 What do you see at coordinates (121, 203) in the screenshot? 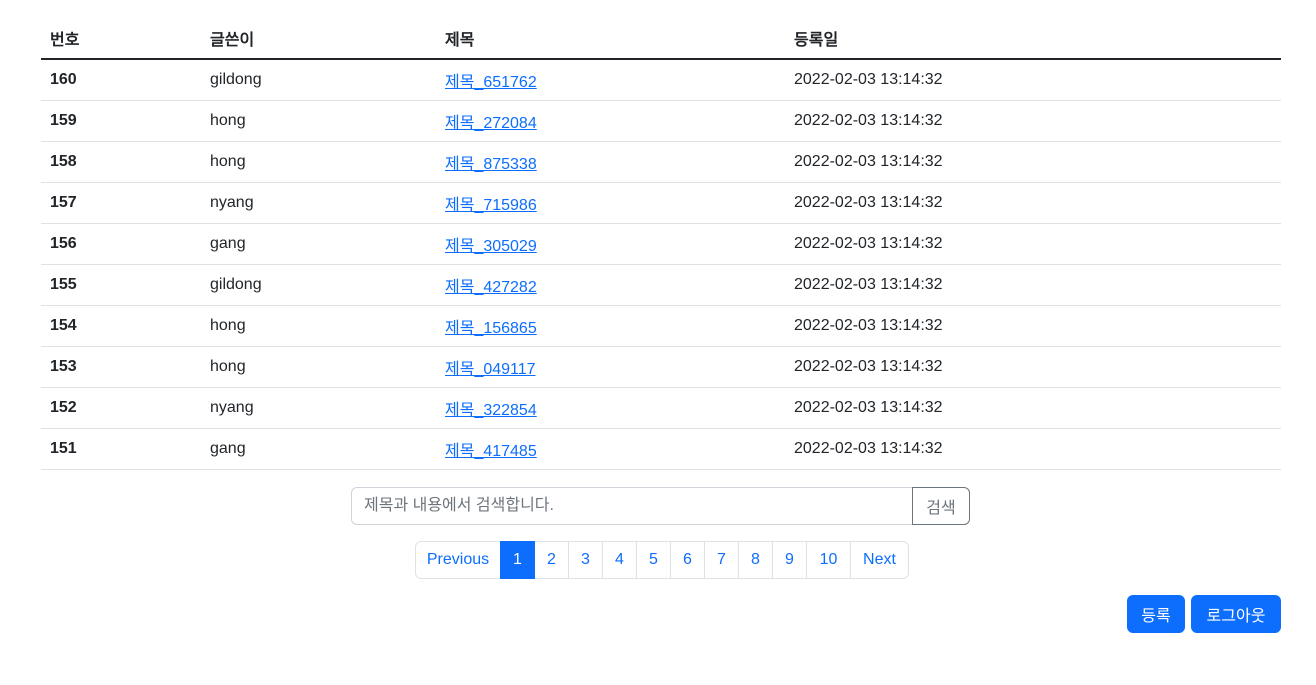
I see `post-number: 157` at bounding box center [121, 203].